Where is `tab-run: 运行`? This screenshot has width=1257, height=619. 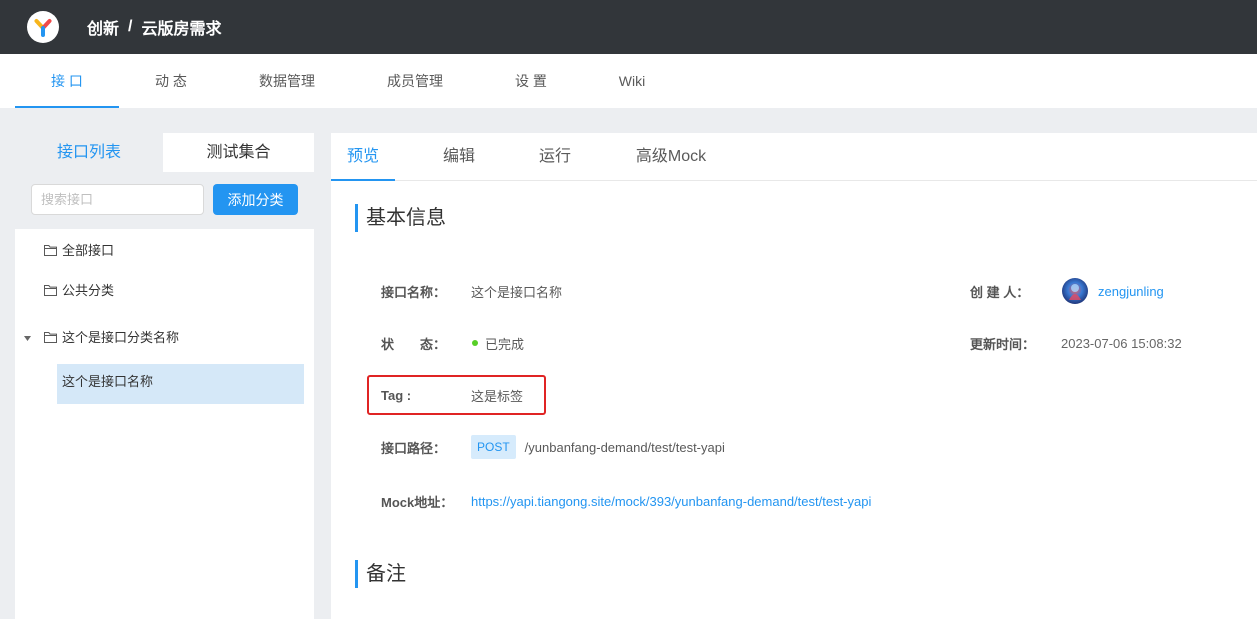 tab-run: 运行 is located at coordinates (555, 156).